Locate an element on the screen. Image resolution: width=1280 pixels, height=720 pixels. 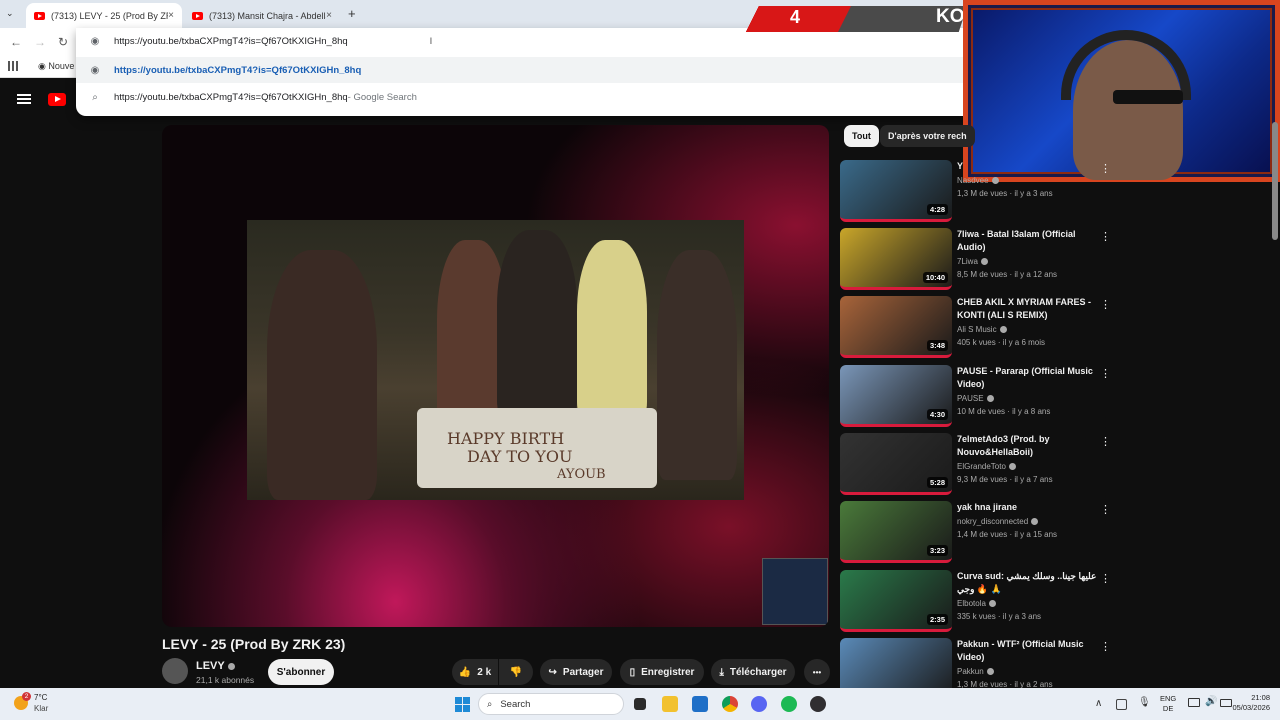
youtube-logo-icon is located at coordinates (57, 99).